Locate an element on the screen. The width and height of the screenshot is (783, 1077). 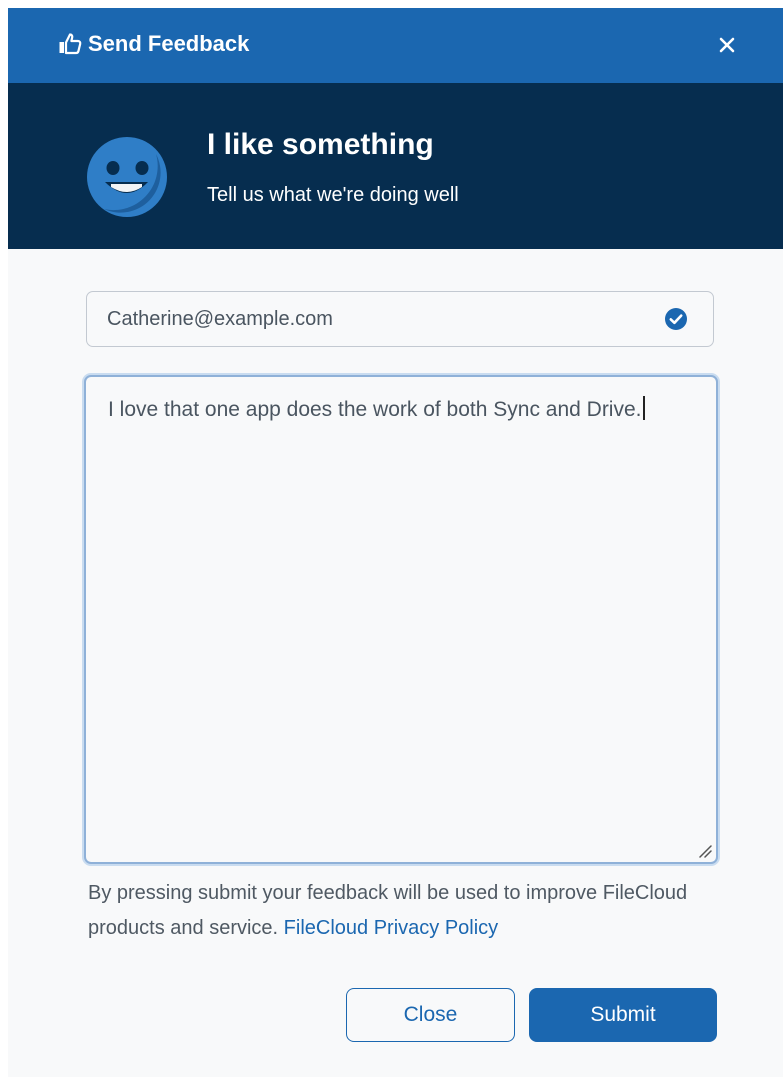
smiley-face-icon is located at coordinates (127, 177).